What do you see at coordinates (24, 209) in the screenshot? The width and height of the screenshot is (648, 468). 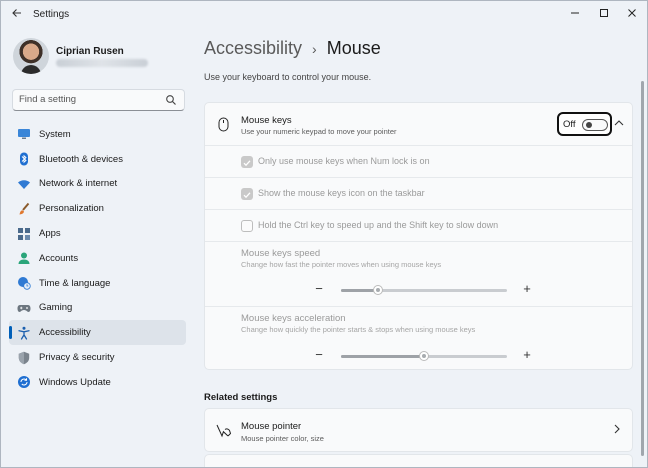 I see `paintbrush-icon` at bounding box center [24, 209].